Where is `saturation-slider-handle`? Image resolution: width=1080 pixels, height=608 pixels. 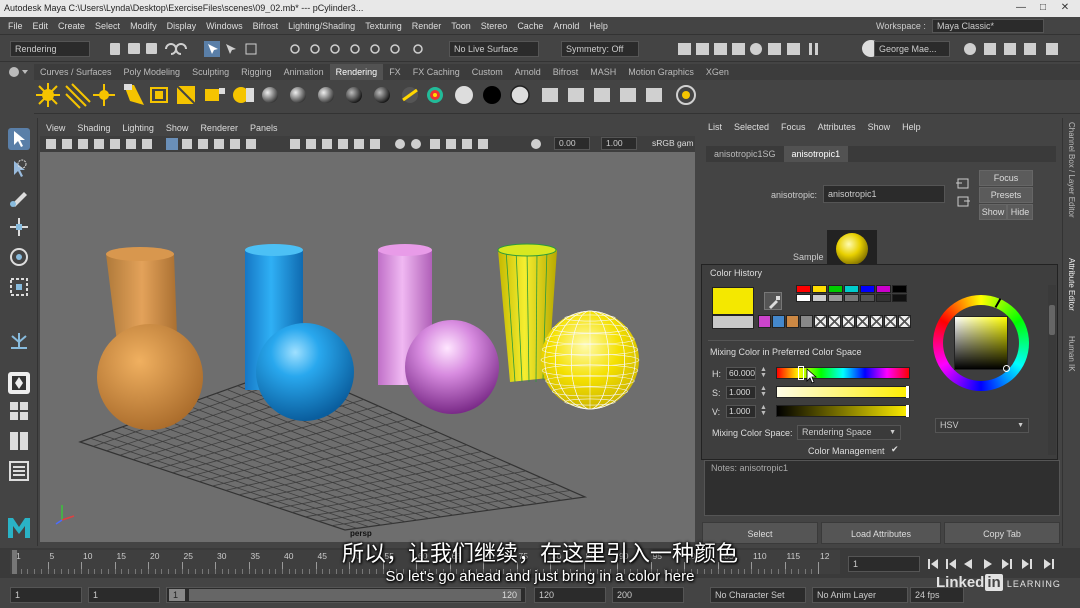 saturation-slider-handle is located at coordinates (907, 392).